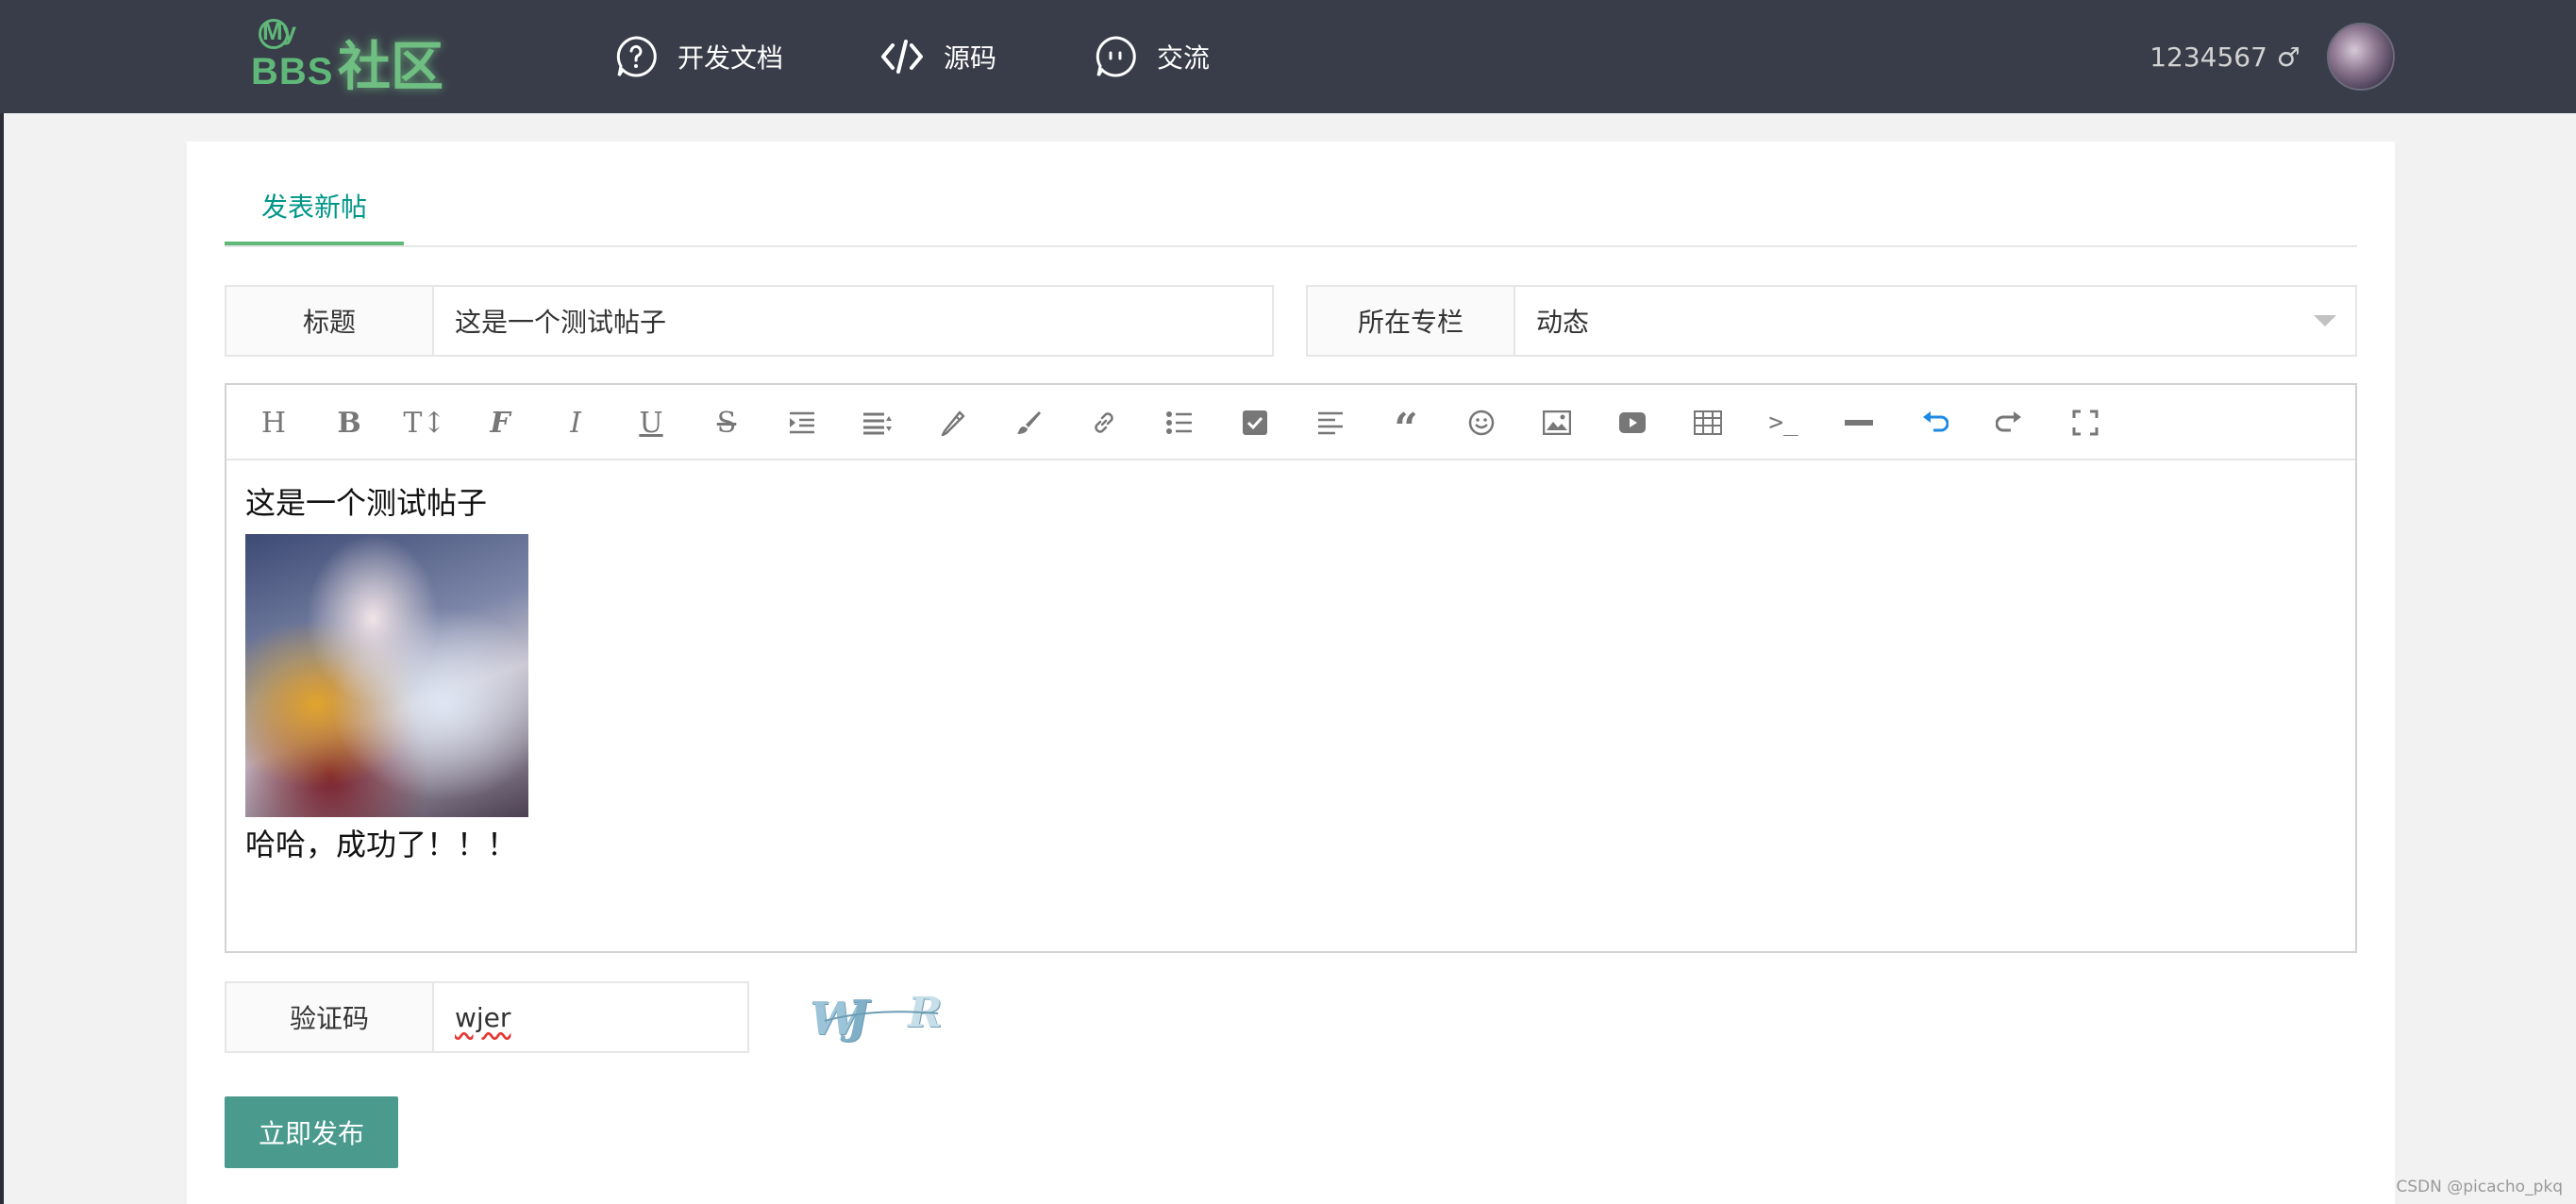 This screenshot has height=1204, width=2576. What do you see at coordinates (2085, 423) in the screenshot?
I see `fullscreen-icon` at bounding box center [2085, 423].